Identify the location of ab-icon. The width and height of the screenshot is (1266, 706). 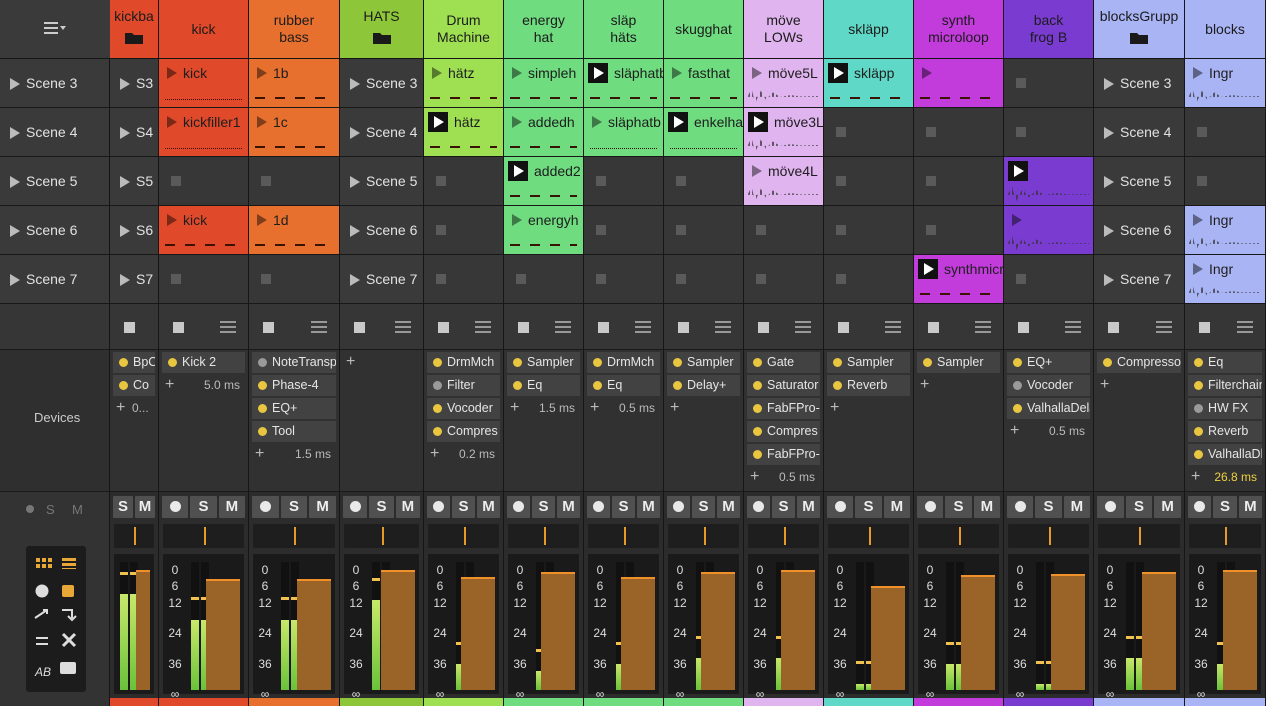
(43, 671).